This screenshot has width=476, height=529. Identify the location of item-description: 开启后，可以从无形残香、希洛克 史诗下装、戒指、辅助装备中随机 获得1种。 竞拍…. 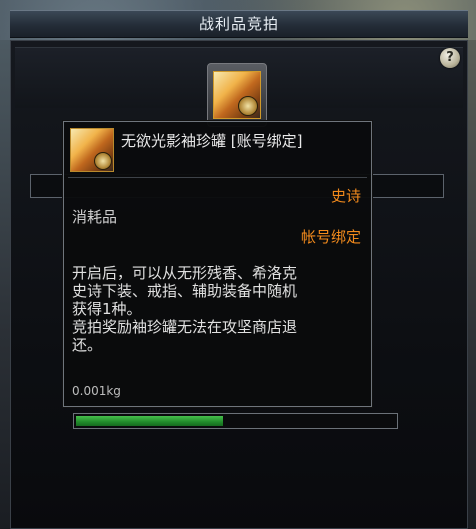
(217, 309).